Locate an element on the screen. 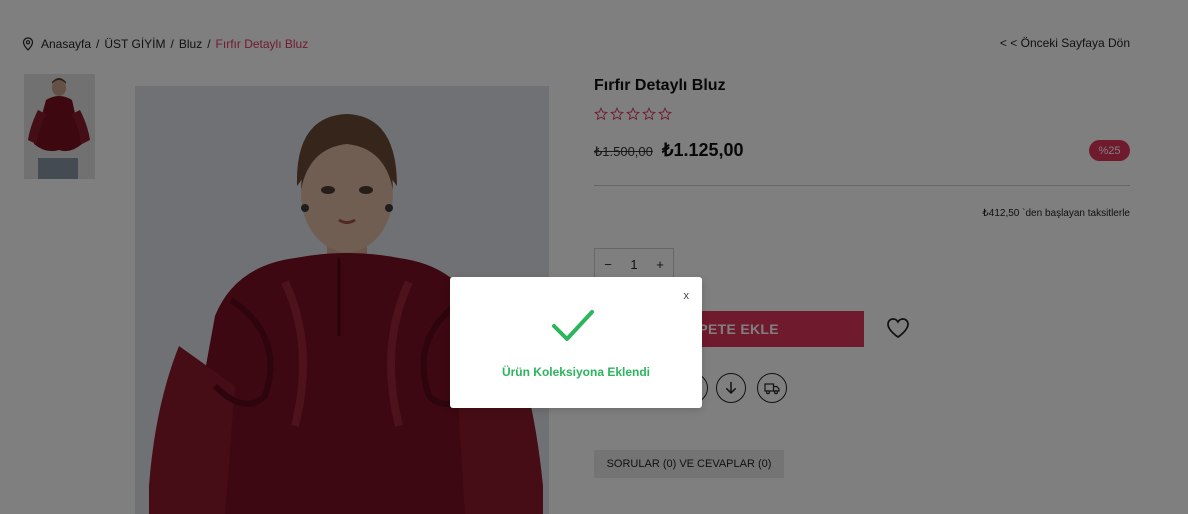 Image resolution: width=1188 pixels, height=514 pixels. checkmark-icon is located at coordinates (573, 325).